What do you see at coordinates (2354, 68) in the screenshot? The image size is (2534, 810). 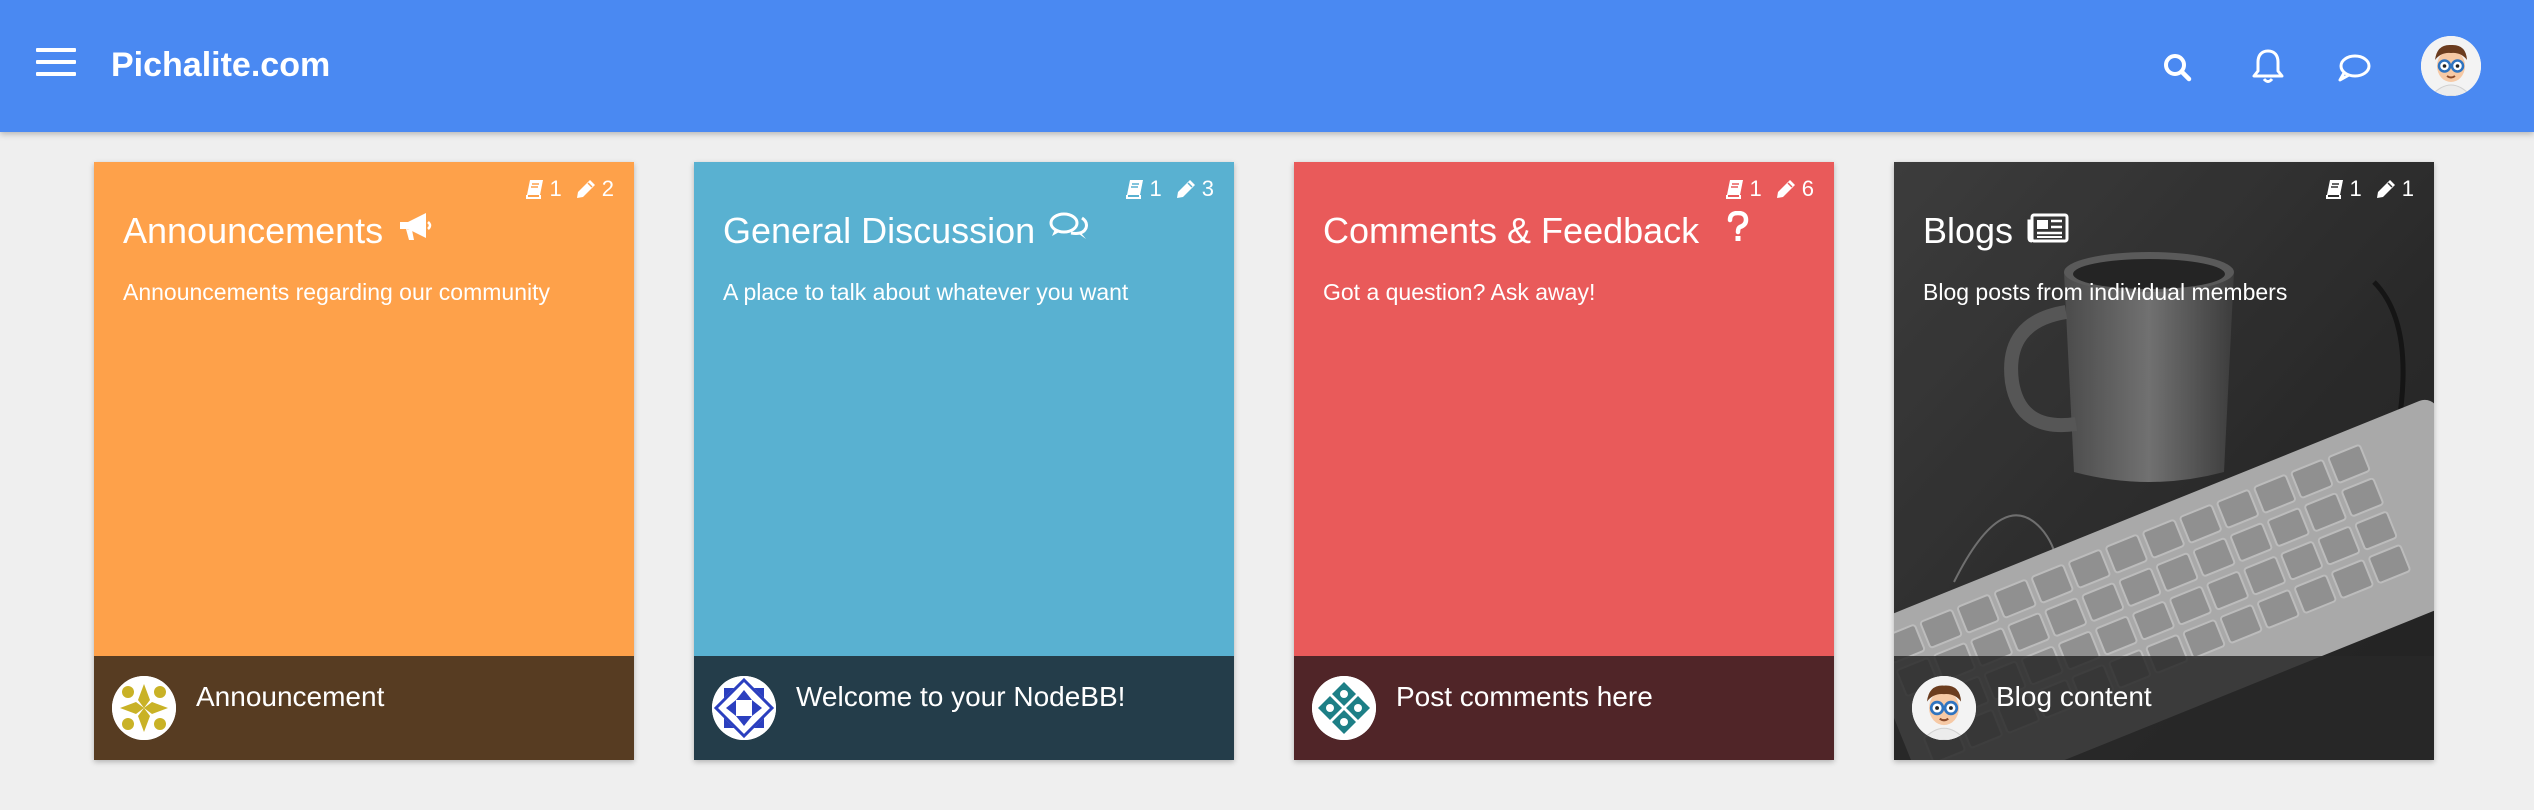 I see `chat-icon` at bounding box center [2354, 68].